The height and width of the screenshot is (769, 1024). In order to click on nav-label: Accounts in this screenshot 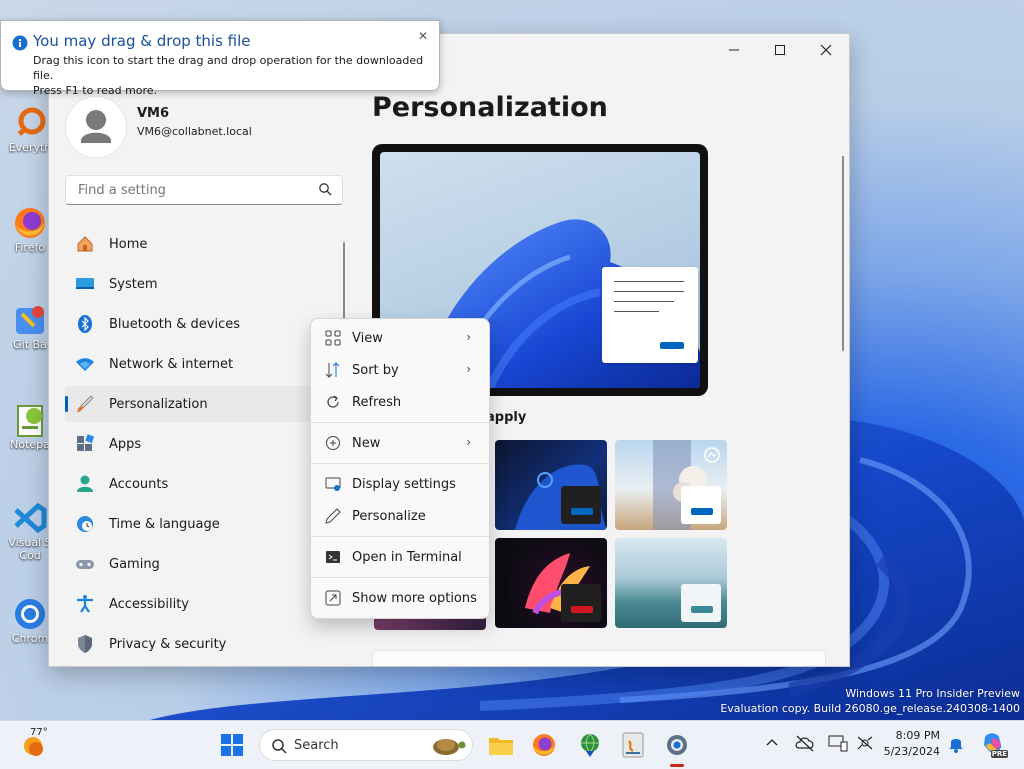, I will do `click(139, 484)`.